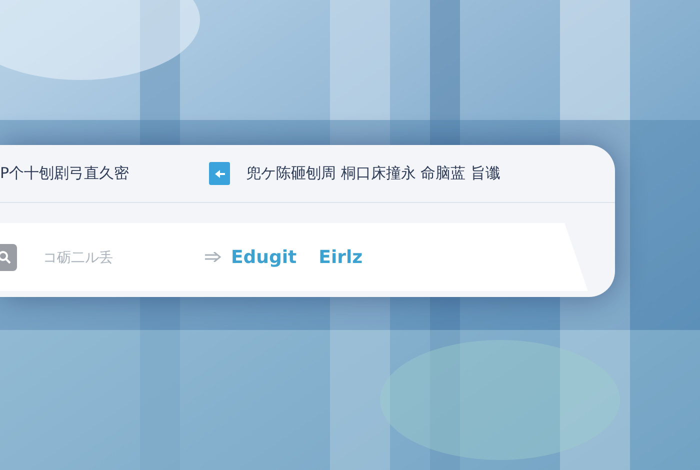 The height and width of the screenshot is (470, 700). I want to click on header-title: 兜ケ陈砸刨周 桐口床撞永 命脑蓝 旨谶, so click(373, 173).